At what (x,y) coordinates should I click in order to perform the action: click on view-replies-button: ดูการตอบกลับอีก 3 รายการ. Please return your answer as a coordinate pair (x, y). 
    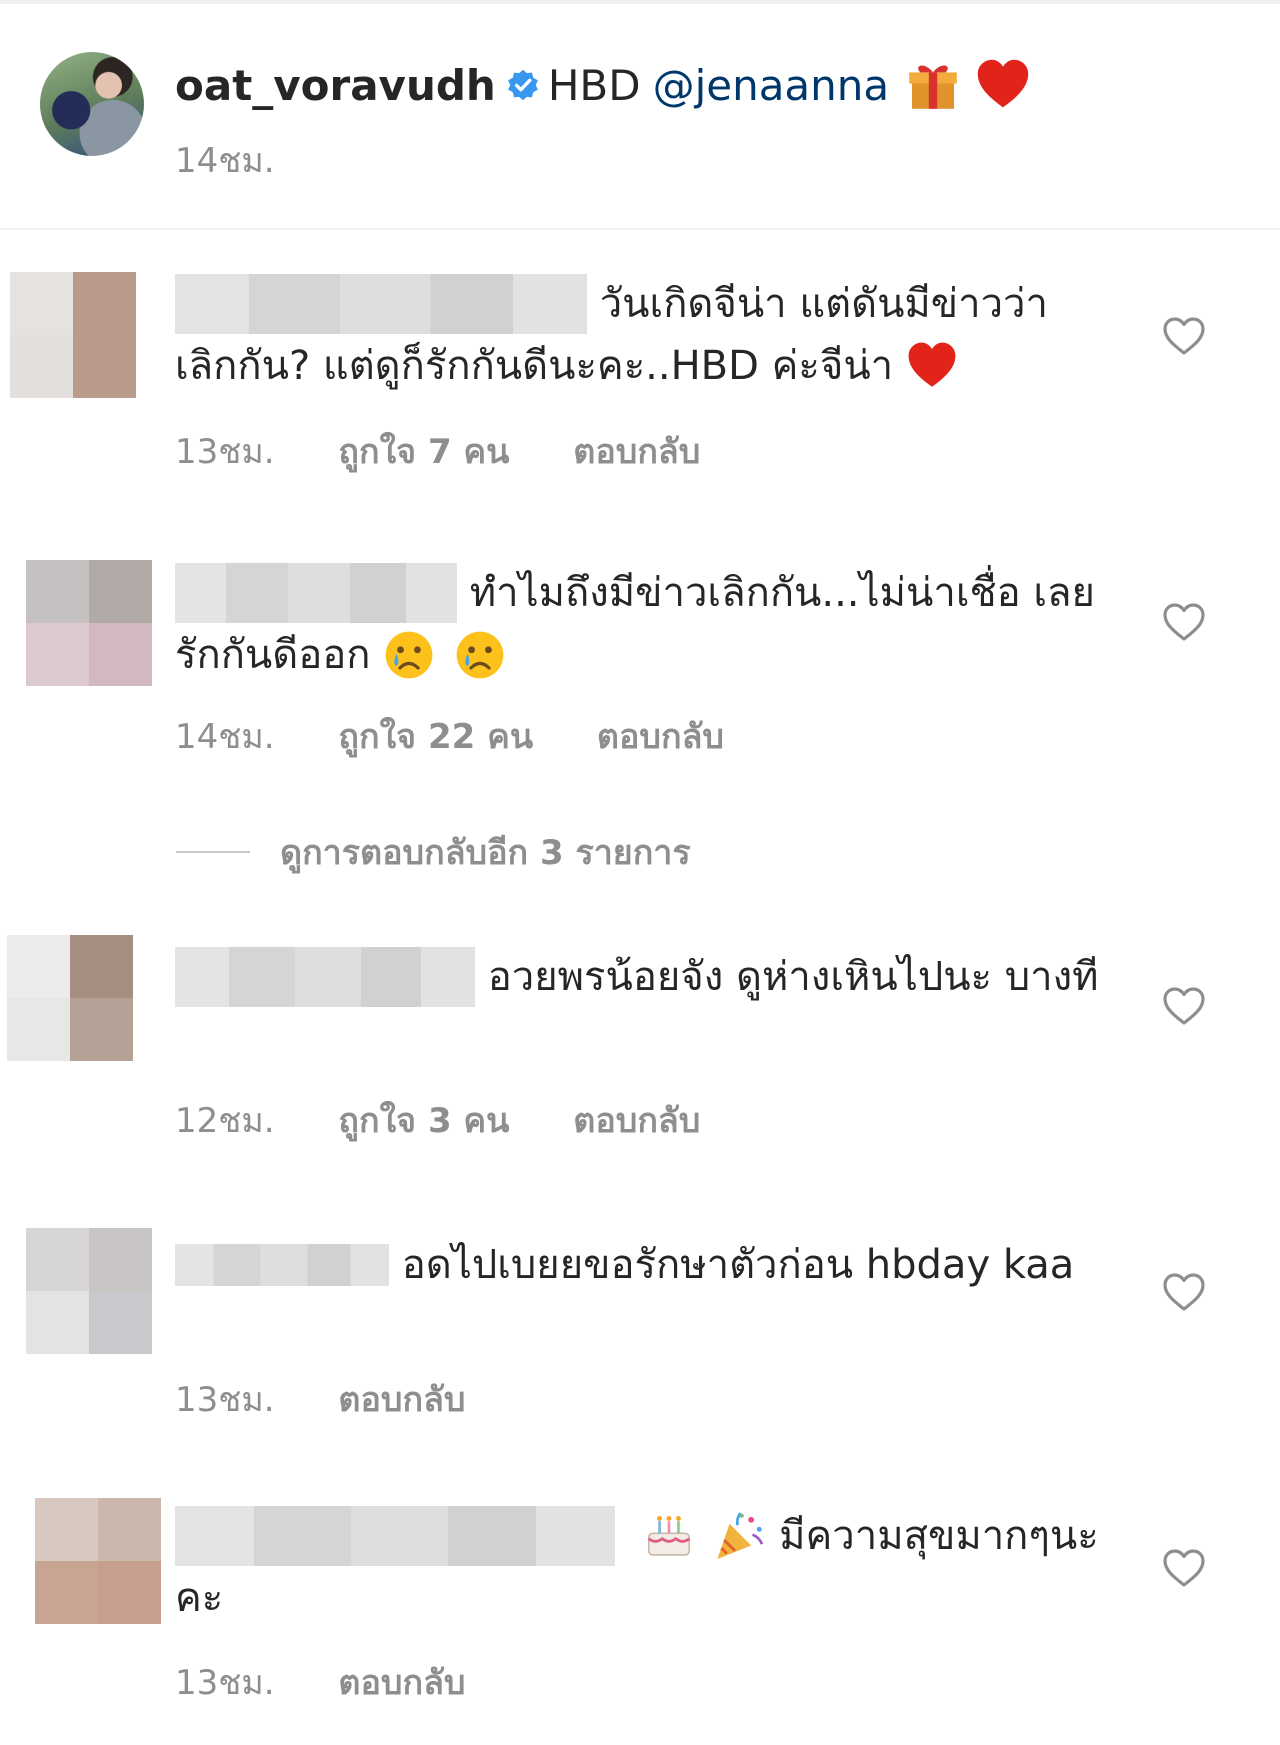
    Looking at the image, I should click on (433, 852).